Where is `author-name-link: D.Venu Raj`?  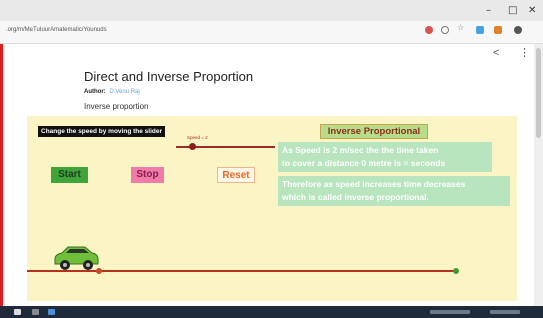 author-name-link: D.Venu Raj is located at coordinates (124, 92).